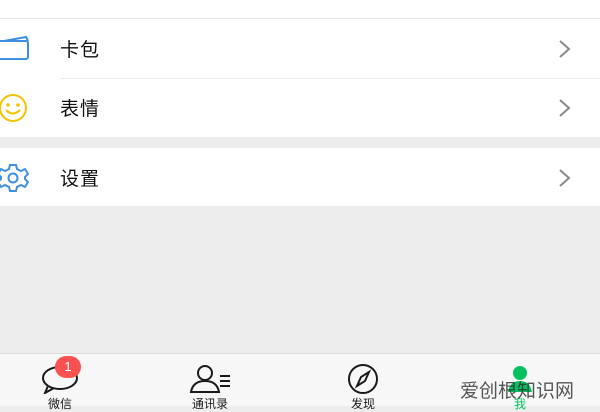 This screenshot has height=412, width=600. I want to click on tab-discover: 发现, so click(363, 382).